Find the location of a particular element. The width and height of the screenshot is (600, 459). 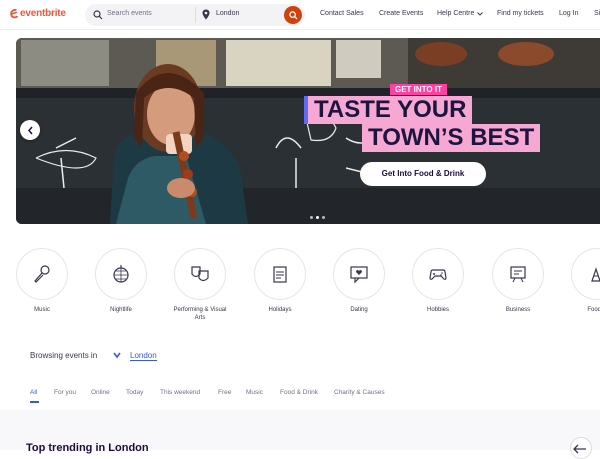

browsing-location-selector: Browsing events in London is located at coordinates (93, 356).